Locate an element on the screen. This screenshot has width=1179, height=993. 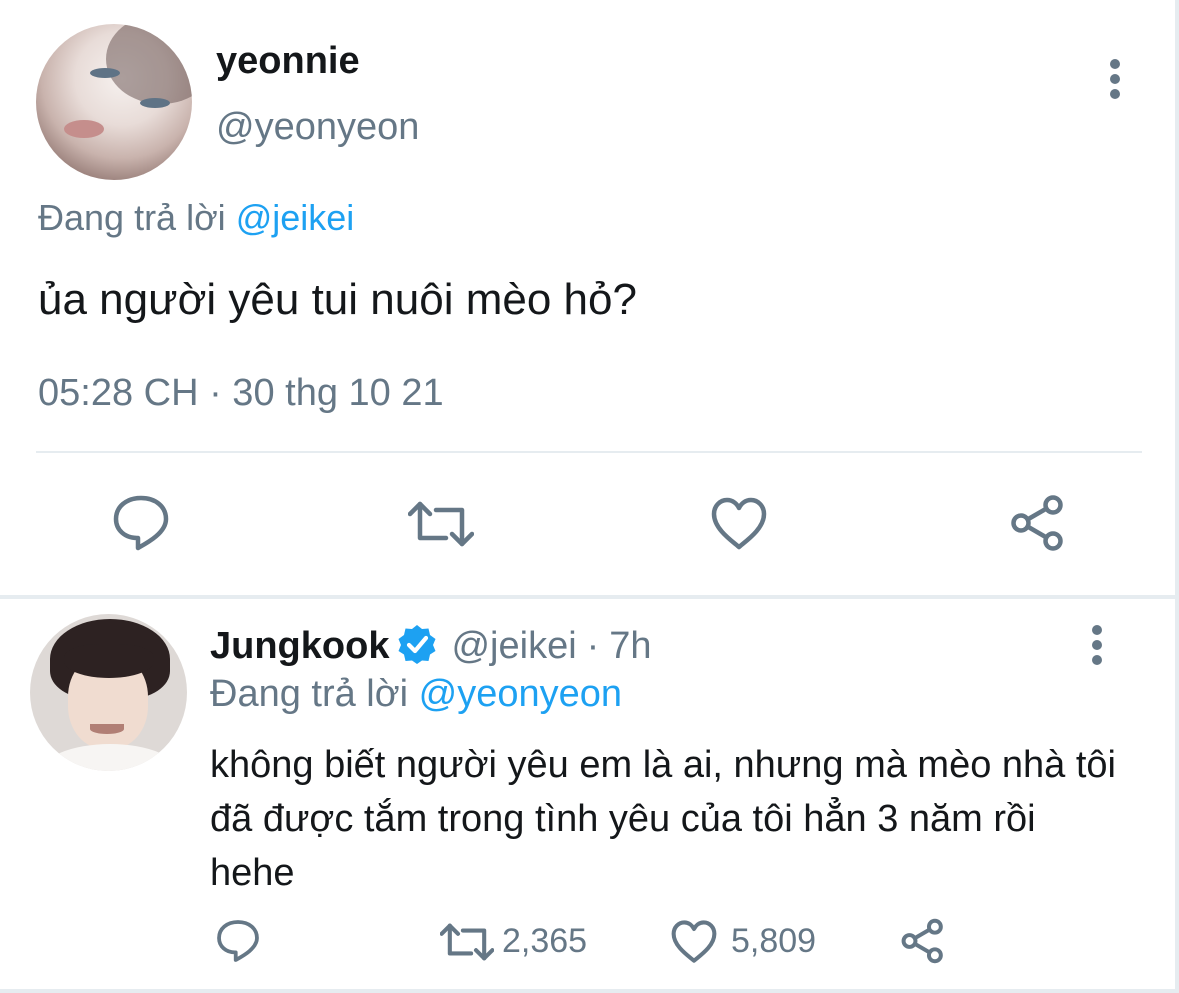
display-name: yeonnie is located at coordinates (288, 61).